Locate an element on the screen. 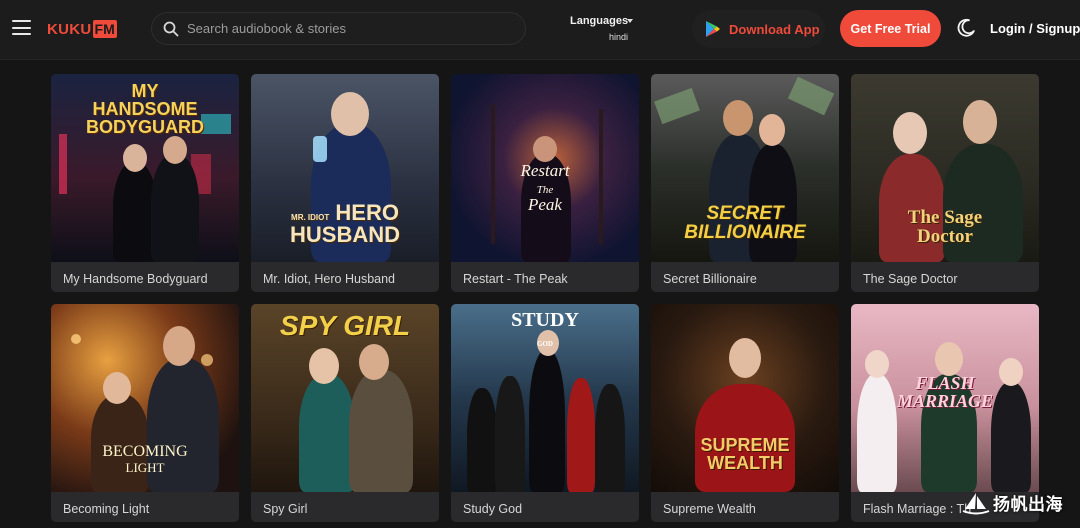 The height and width of the screenshot is (528, 1080). book-cover-image: STUDY GOD is located at coordinates (545, 398).